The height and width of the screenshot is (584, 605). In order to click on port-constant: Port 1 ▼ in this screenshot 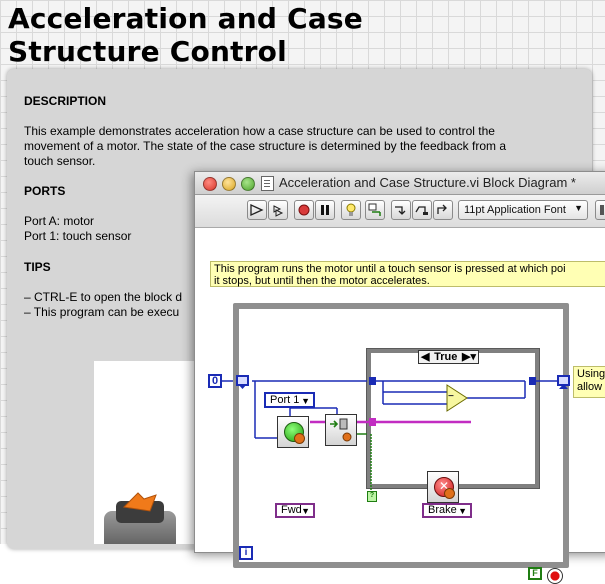, I will do `click(289, 400)`.